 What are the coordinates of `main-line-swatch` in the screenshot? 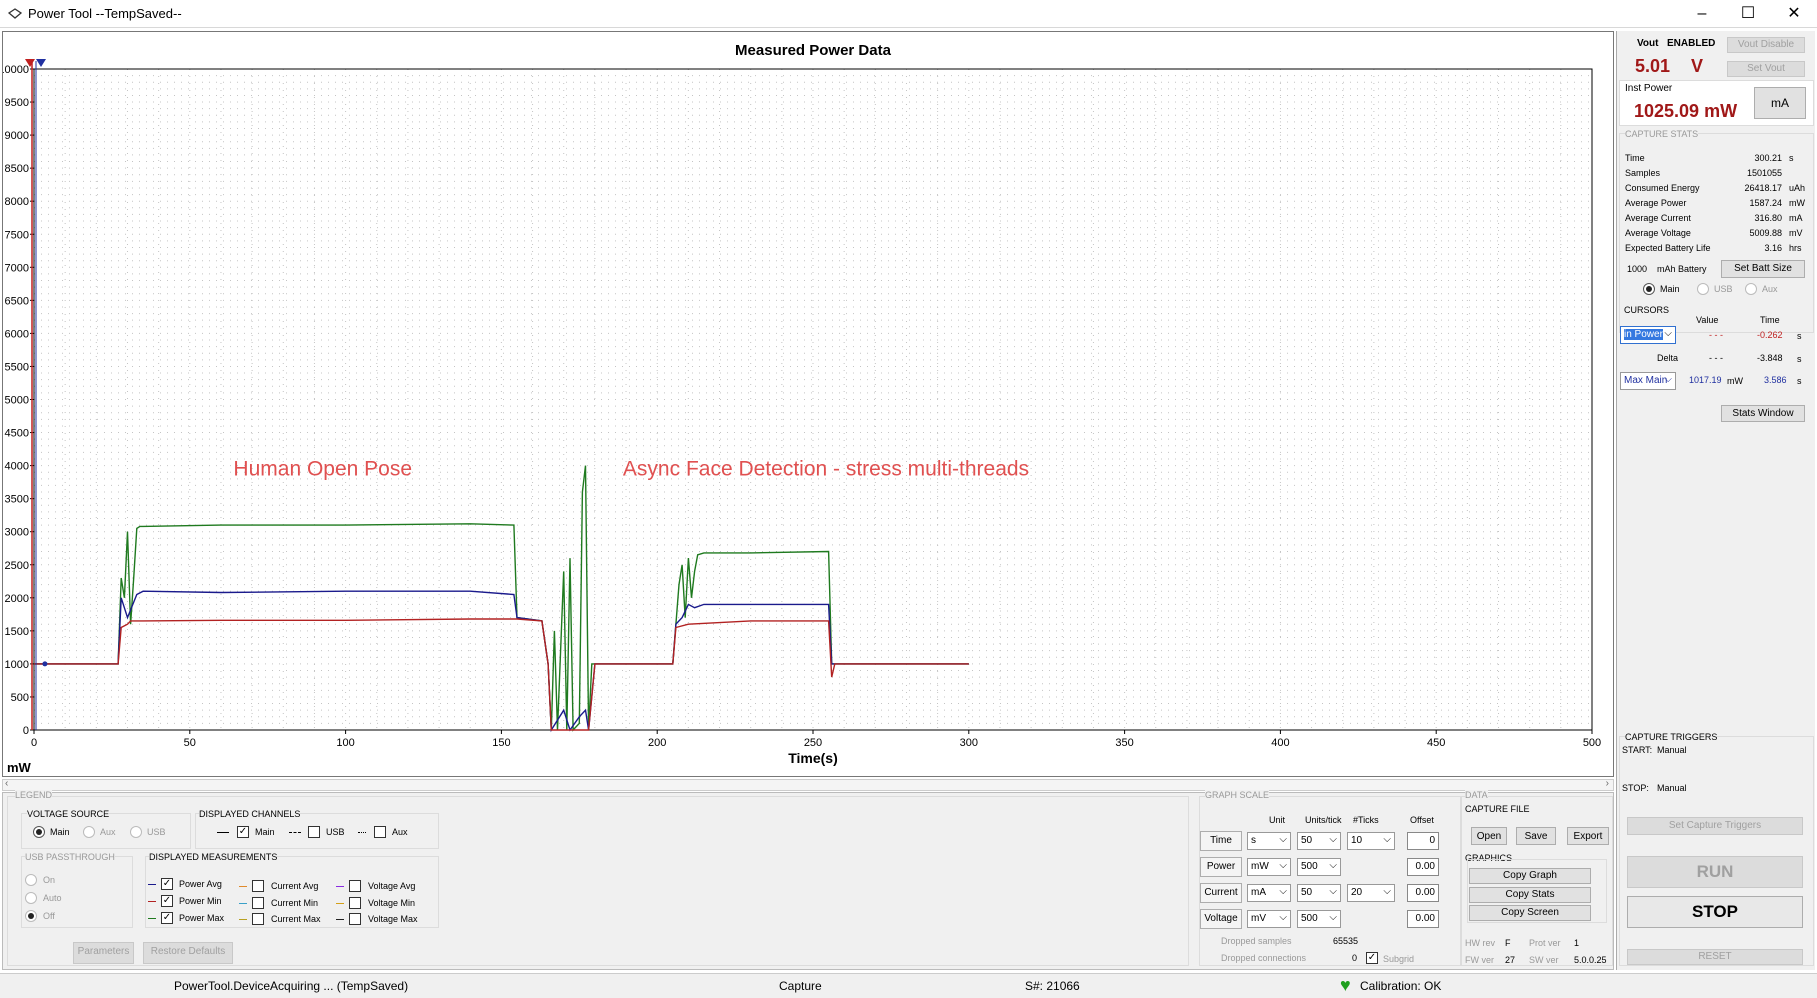 It's located at (223, 832).